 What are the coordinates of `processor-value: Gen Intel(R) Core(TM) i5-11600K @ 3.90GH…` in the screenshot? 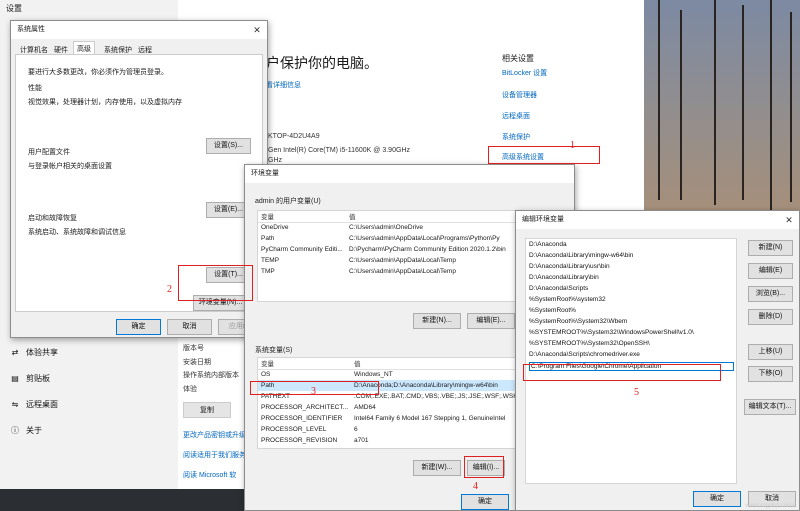 It's located at (339, 150).